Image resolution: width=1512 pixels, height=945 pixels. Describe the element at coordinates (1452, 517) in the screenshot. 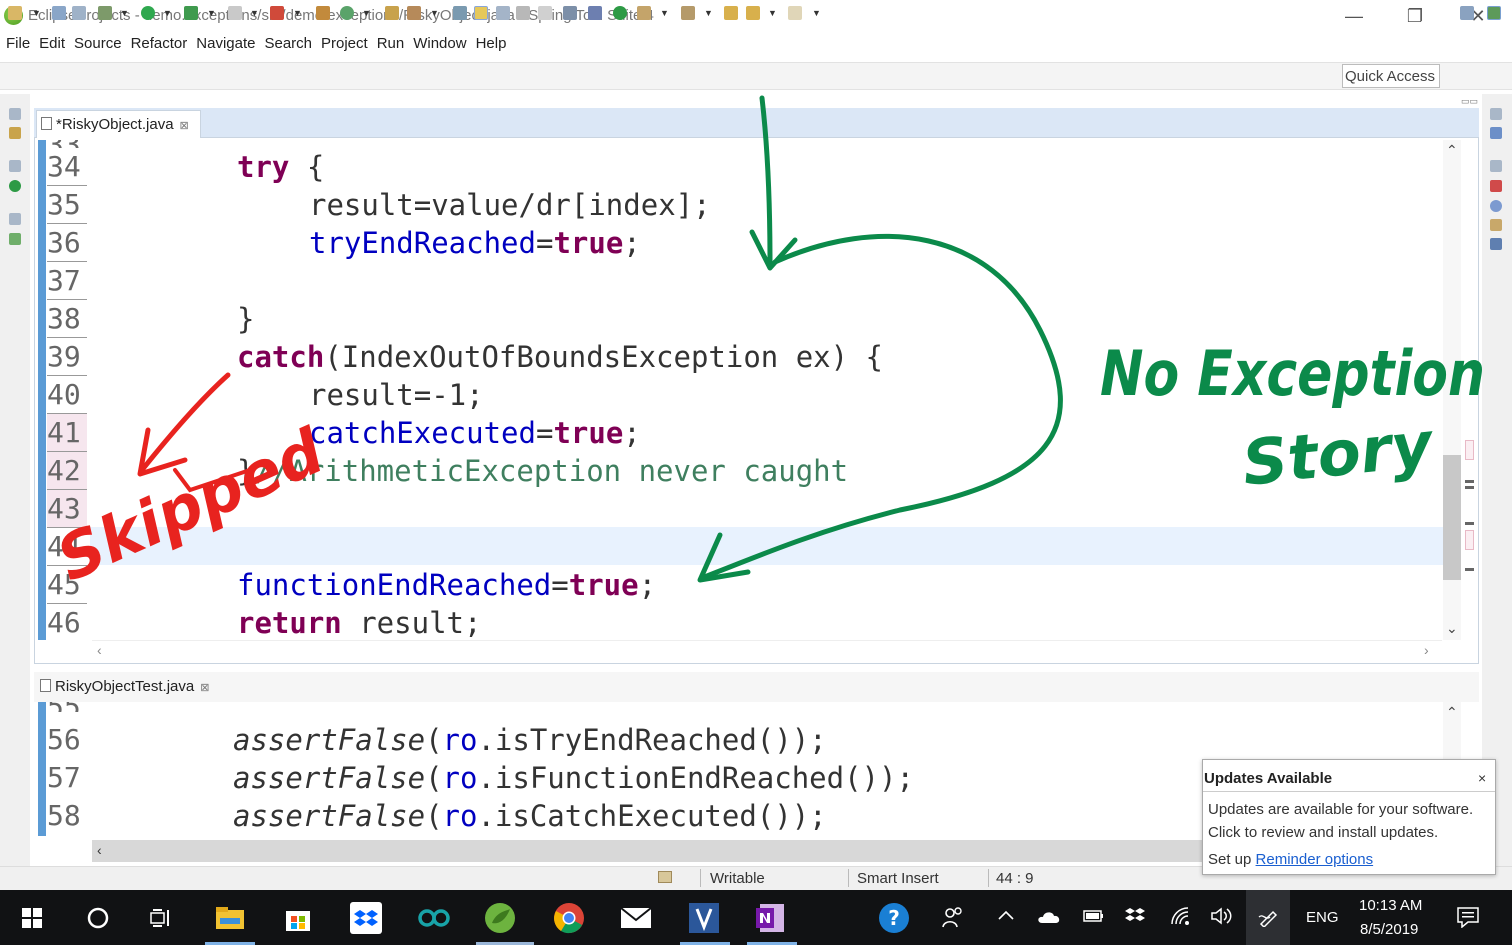

I see `scrollbar-thumb` at that location.